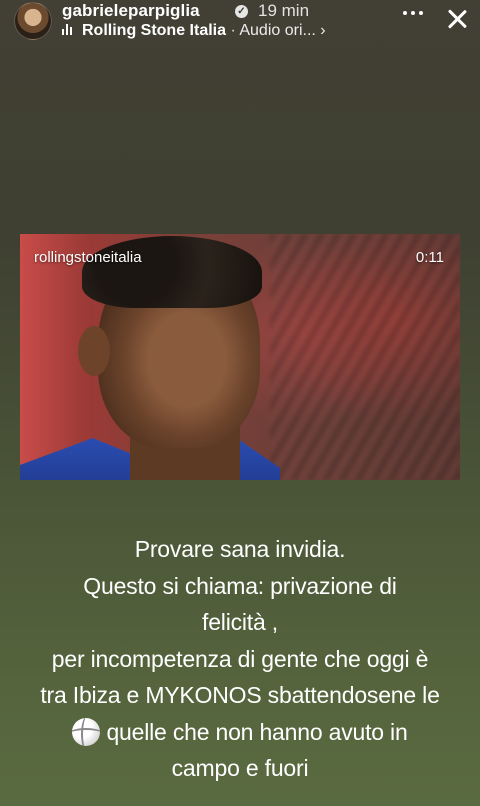  What do you see at coordinates (33, 21) in the screenshot?
I see `avatar` at bounding box center [33, 21].